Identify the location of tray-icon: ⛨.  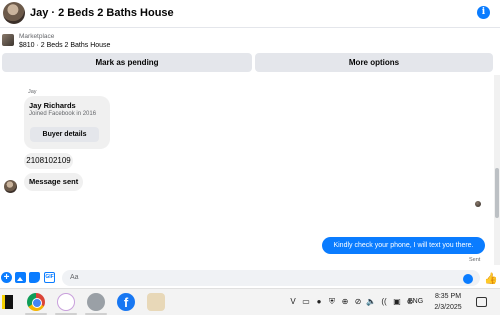
(332, 302).